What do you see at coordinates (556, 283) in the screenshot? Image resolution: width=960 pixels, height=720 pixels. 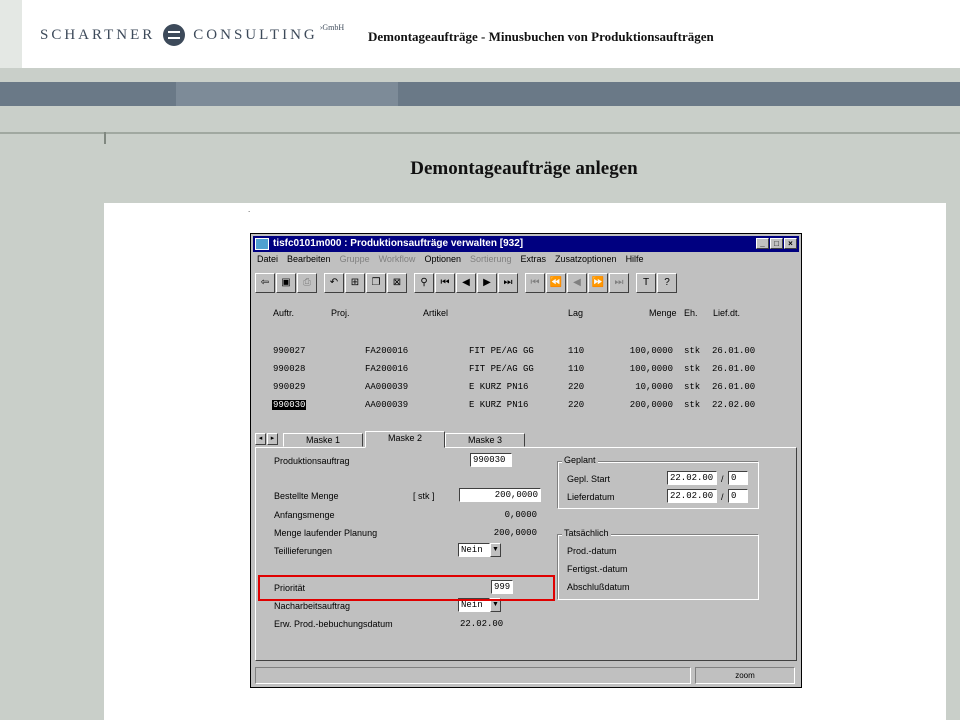 I see `prev-set-icon: ⏪` at bounding box center [556, 283].